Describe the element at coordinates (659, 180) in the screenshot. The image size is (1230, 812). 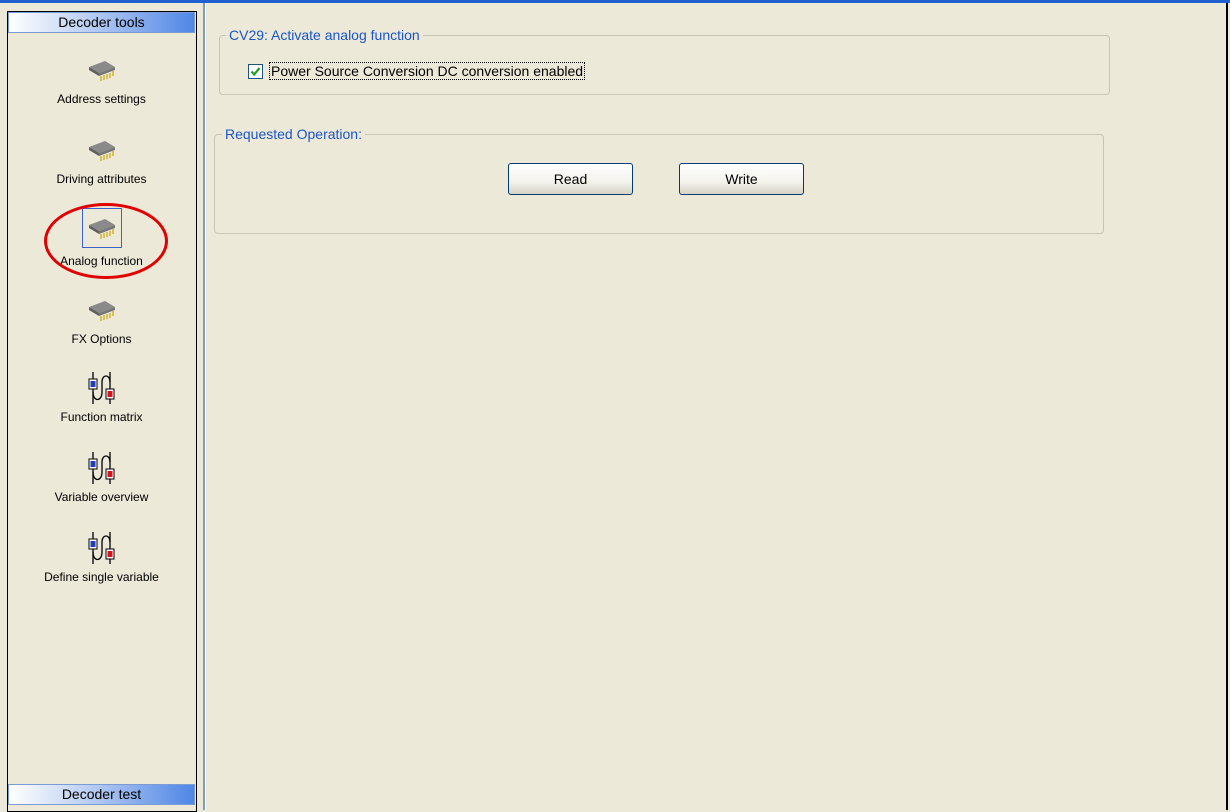
I see `requested-operation-group: Requested Operation: Read Write` at that location.